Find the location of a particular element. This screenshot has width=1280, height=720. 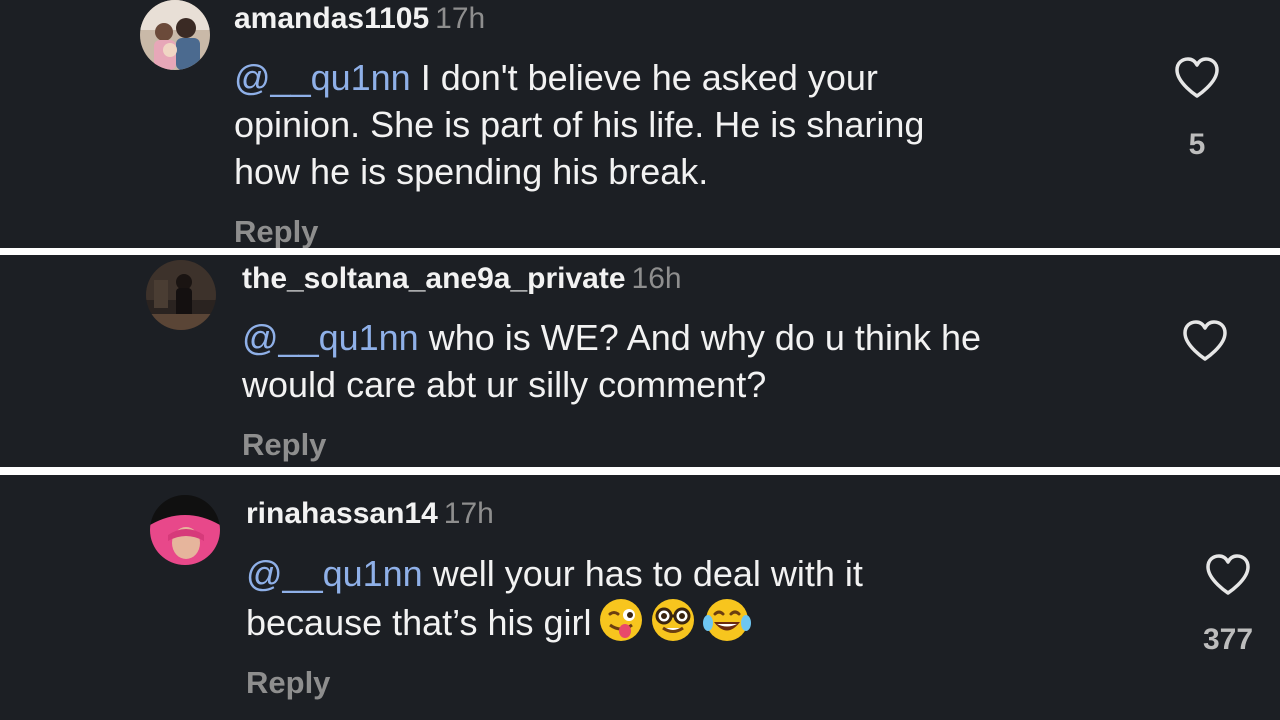

face-with-tears-of-joy-emoji is located at coordinates (727, 620).